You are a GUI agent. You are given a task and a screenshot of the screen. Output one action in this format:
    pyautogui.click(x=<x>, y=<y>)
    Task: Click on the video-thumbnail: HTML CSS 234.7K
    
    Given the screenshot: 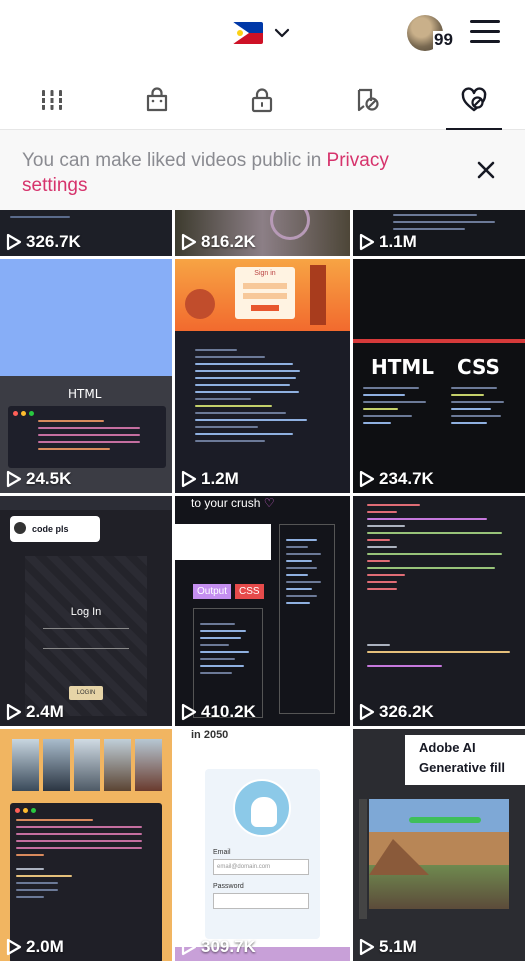 What is the action you would take?
    pyautogui.click(x=439, y=376)
    